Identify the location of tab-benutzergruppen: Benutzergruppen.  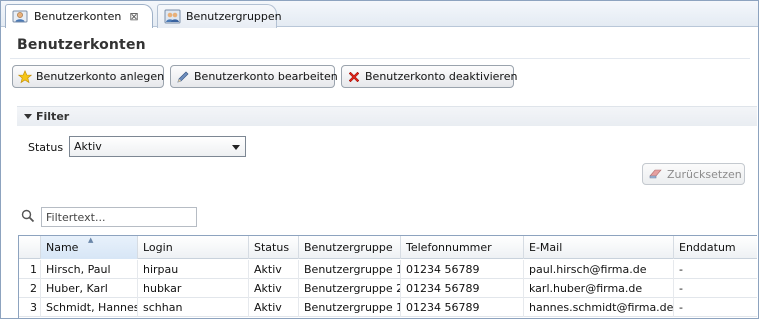
(219, 16).